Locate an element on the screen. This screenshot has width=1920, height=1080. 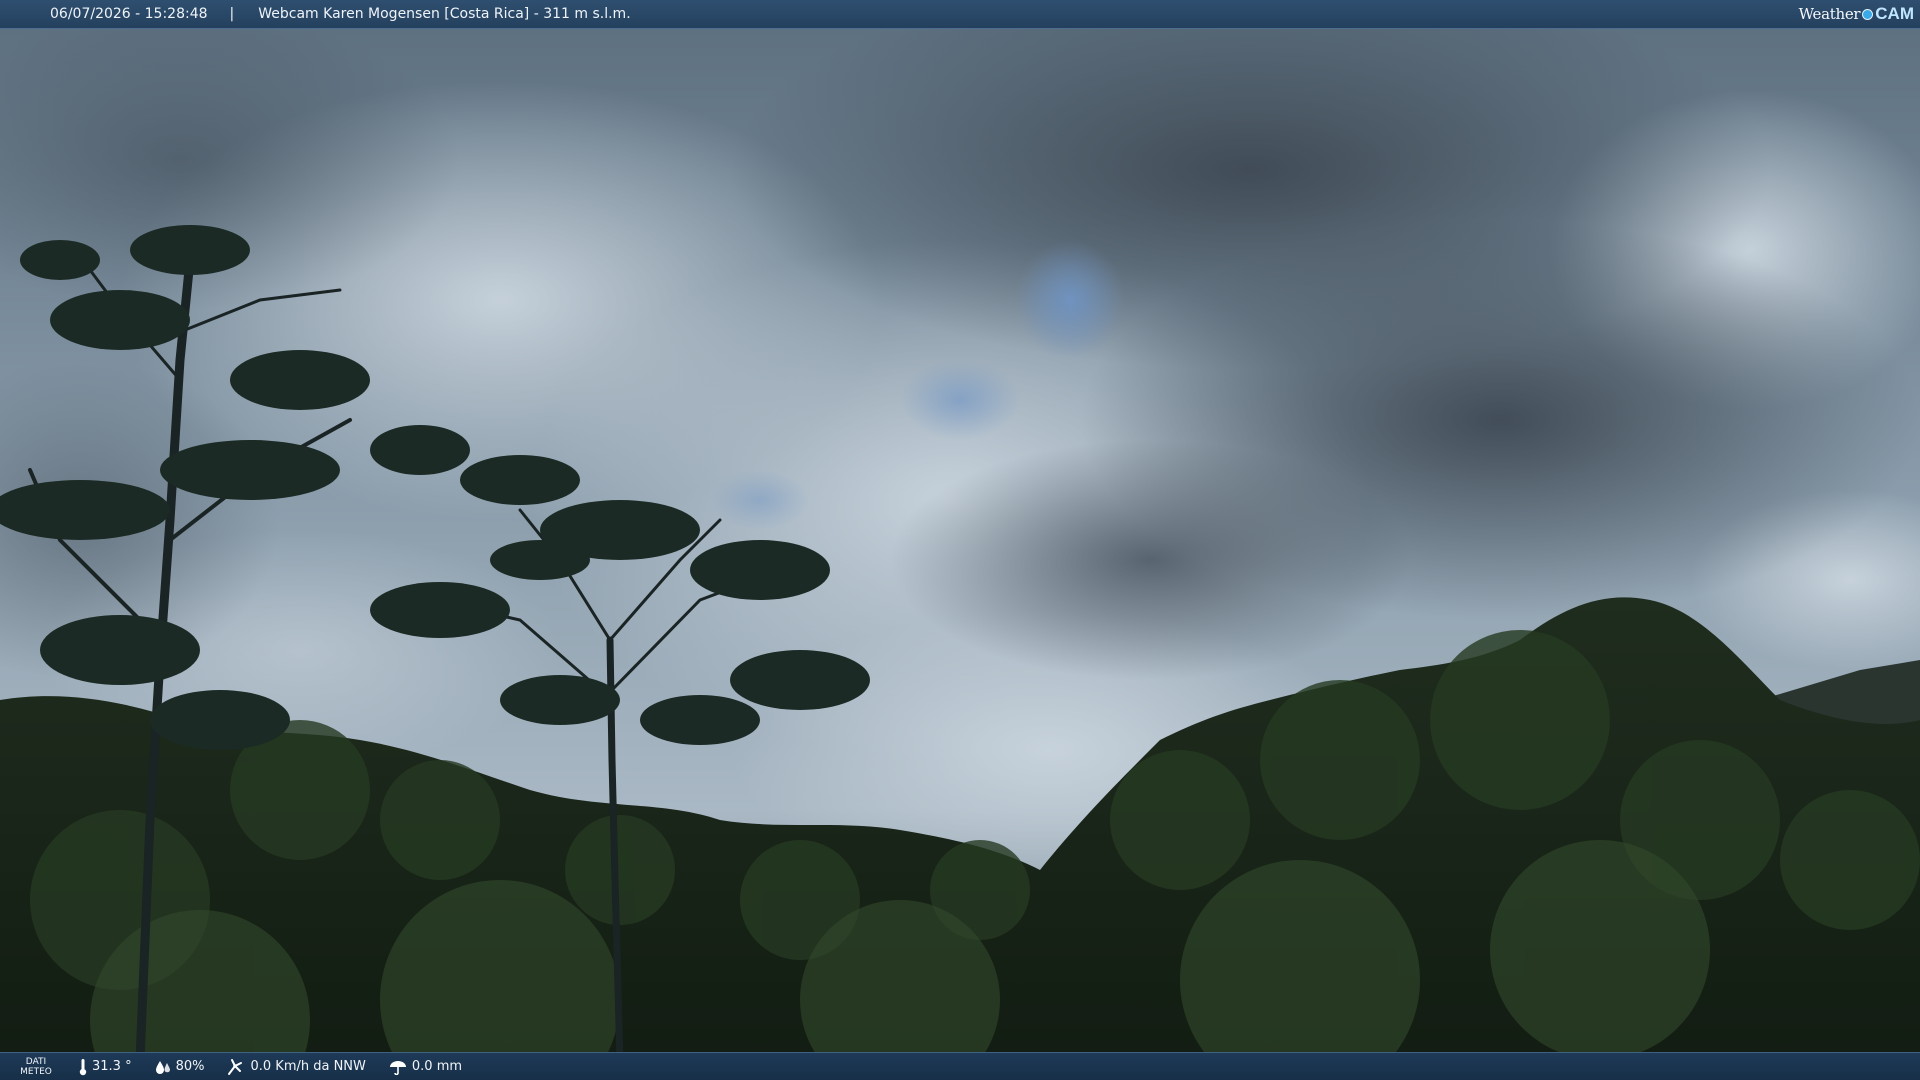
weathercam-logo: Weather CAM is located at coordinates (1856, 14).